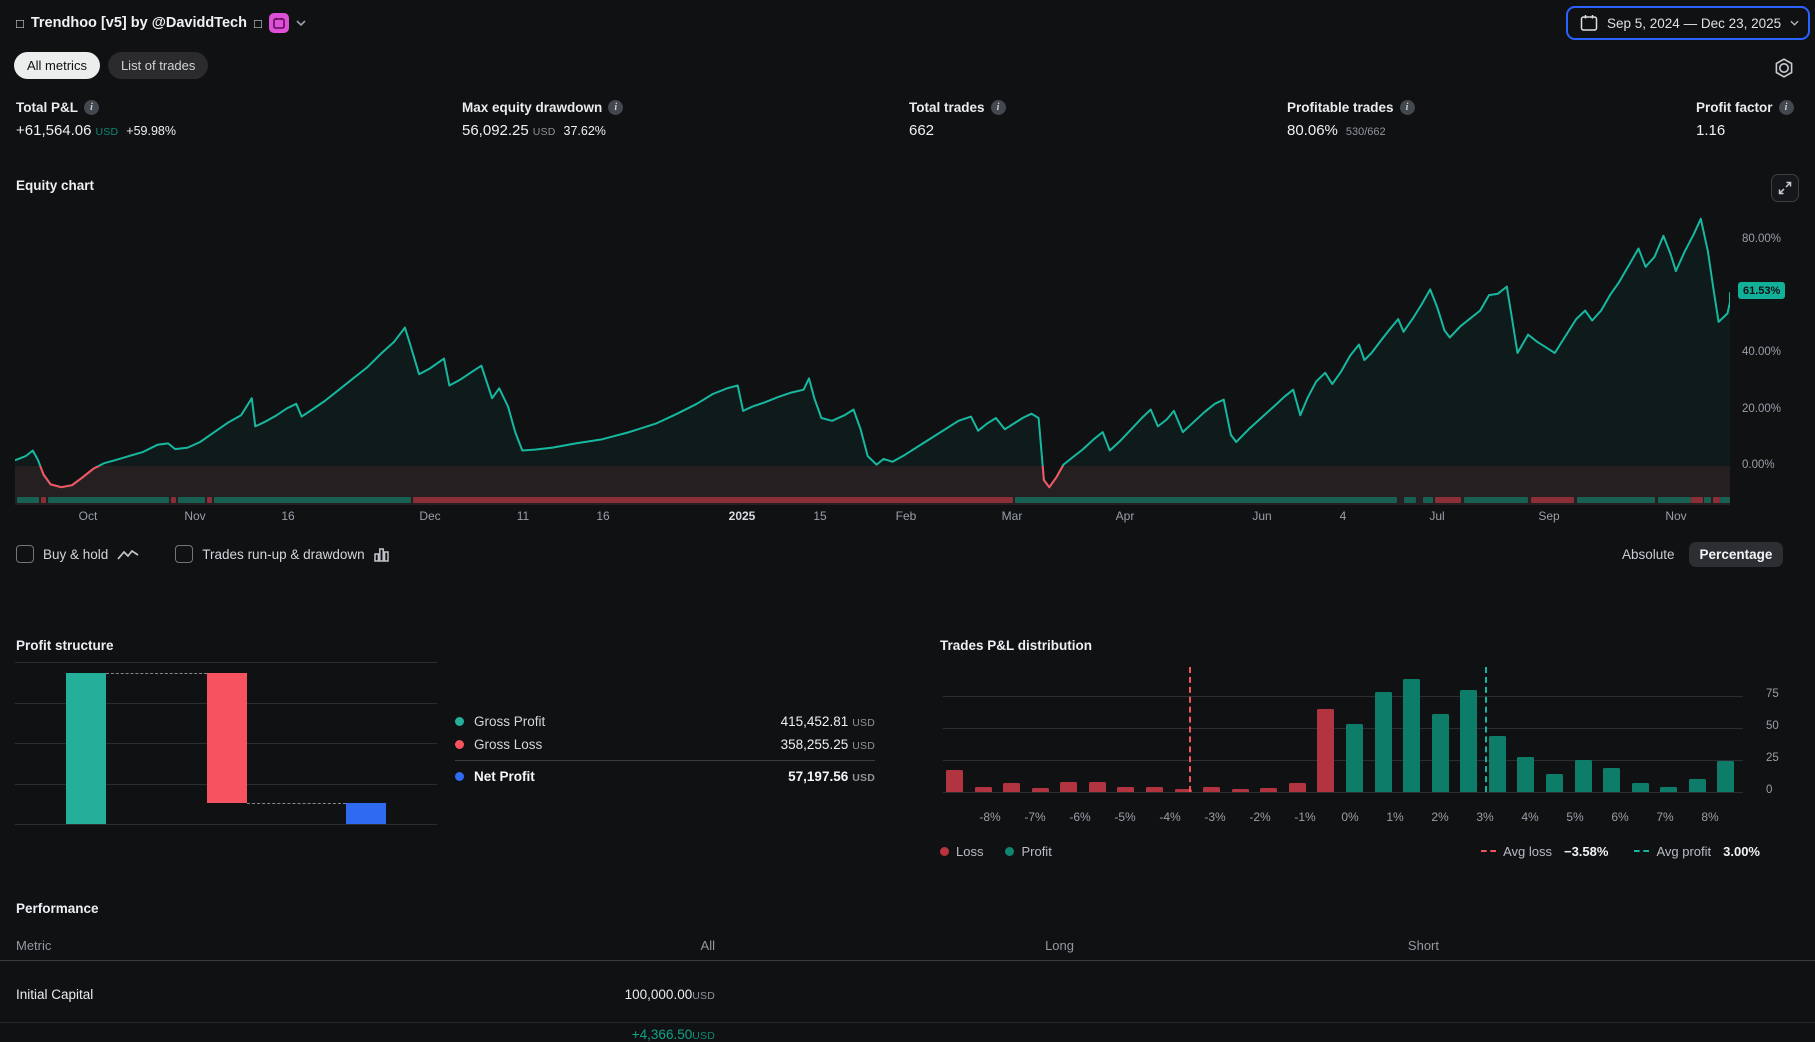 The width and height of the screenshot is (1815, 1042). What do you see at coordinates (138, 23) in the screenshot?
I see `strategy-title: Trendhoo [v5] by @DaviddTech` at bounding box center [138, 23].